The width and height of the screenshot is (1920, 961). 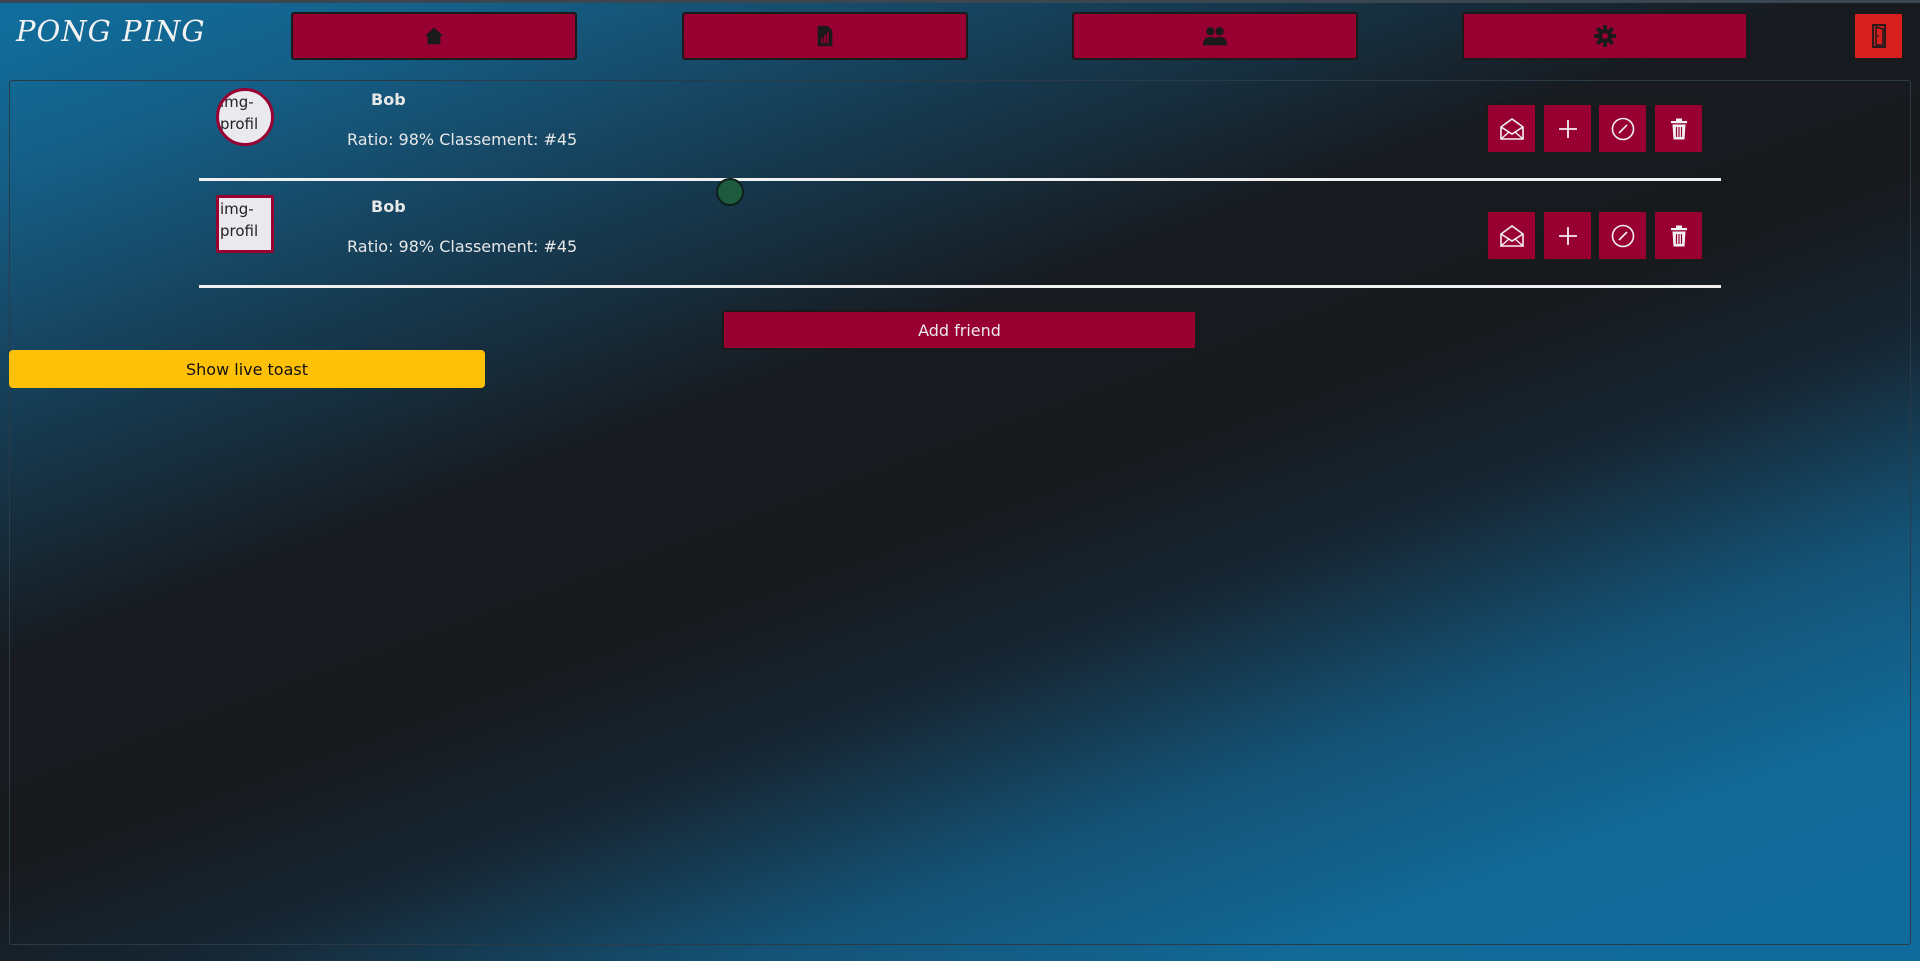 I want to click on nav-home-button, so click(x=434, y=36).